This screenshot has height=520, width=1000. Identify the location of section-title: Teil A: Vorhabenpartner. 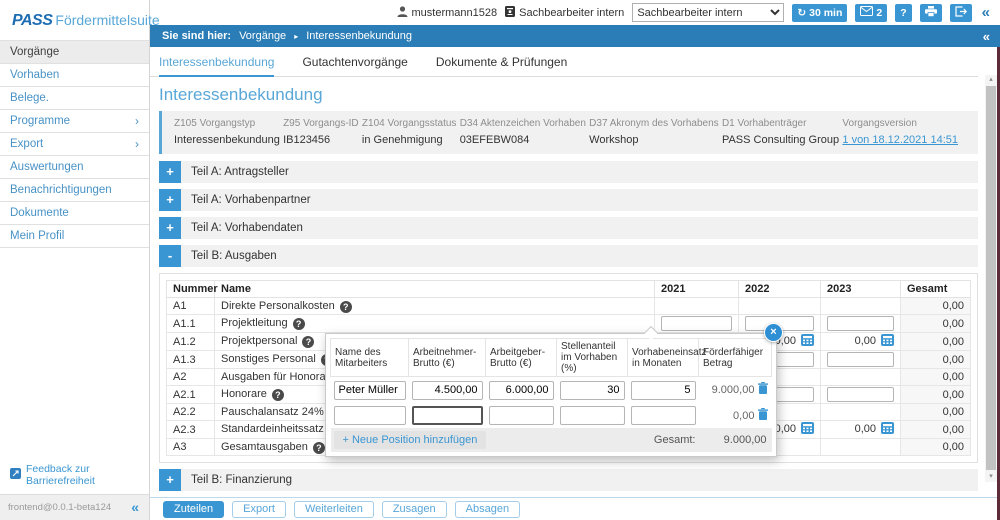
(579, 200).